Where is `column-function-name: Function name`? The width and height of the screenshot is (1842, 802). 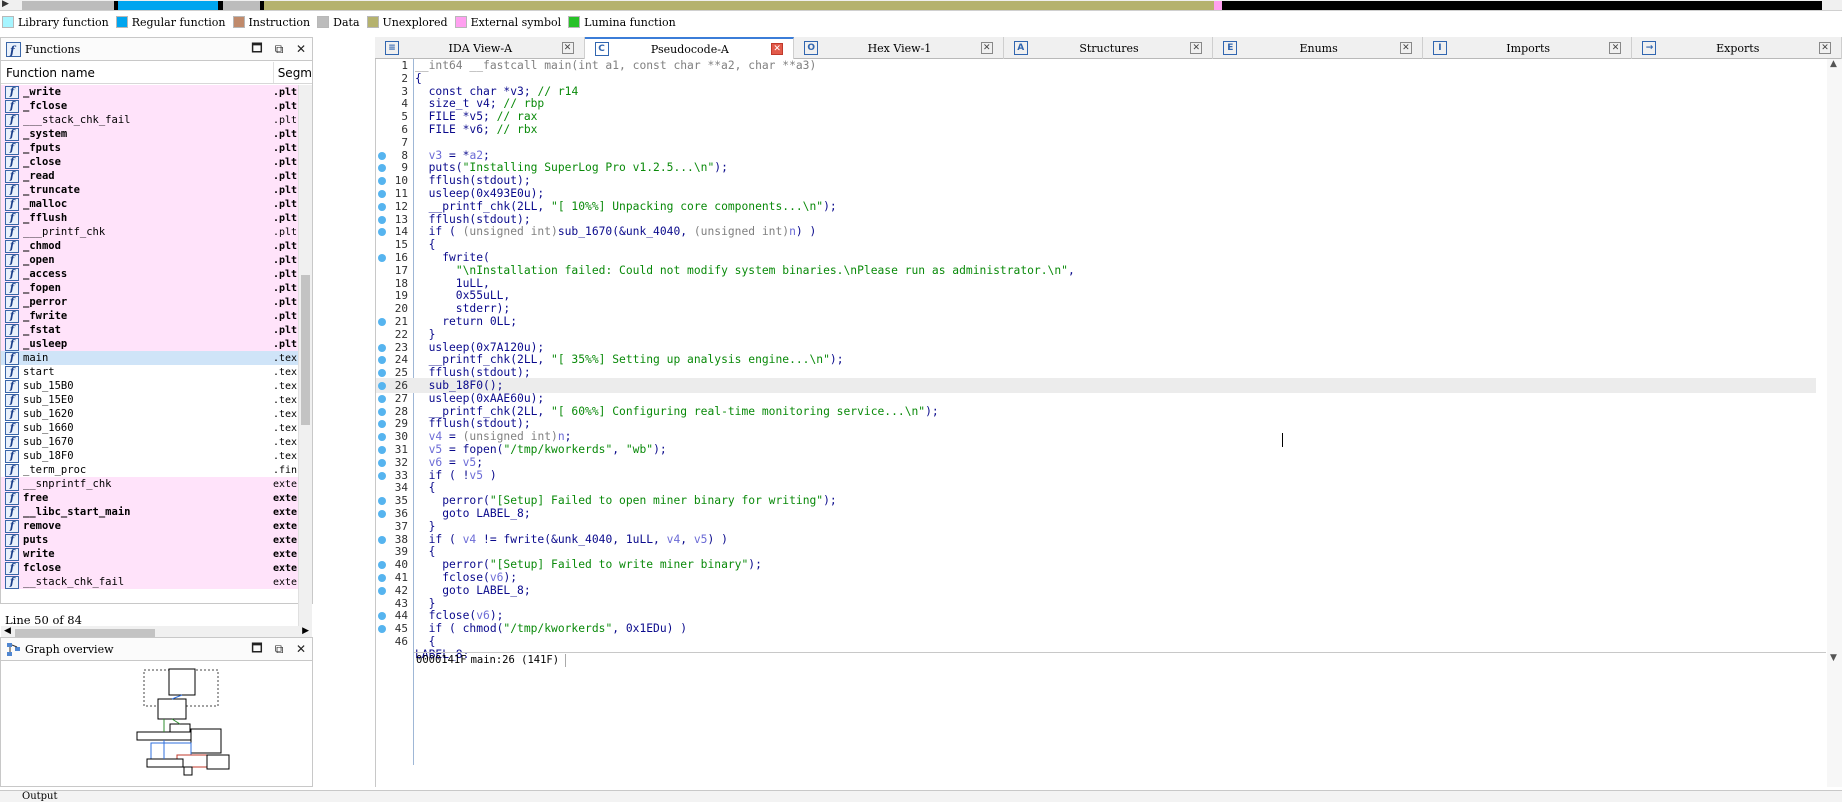 column-function-name: Function name is located at coordinates (137, 72).